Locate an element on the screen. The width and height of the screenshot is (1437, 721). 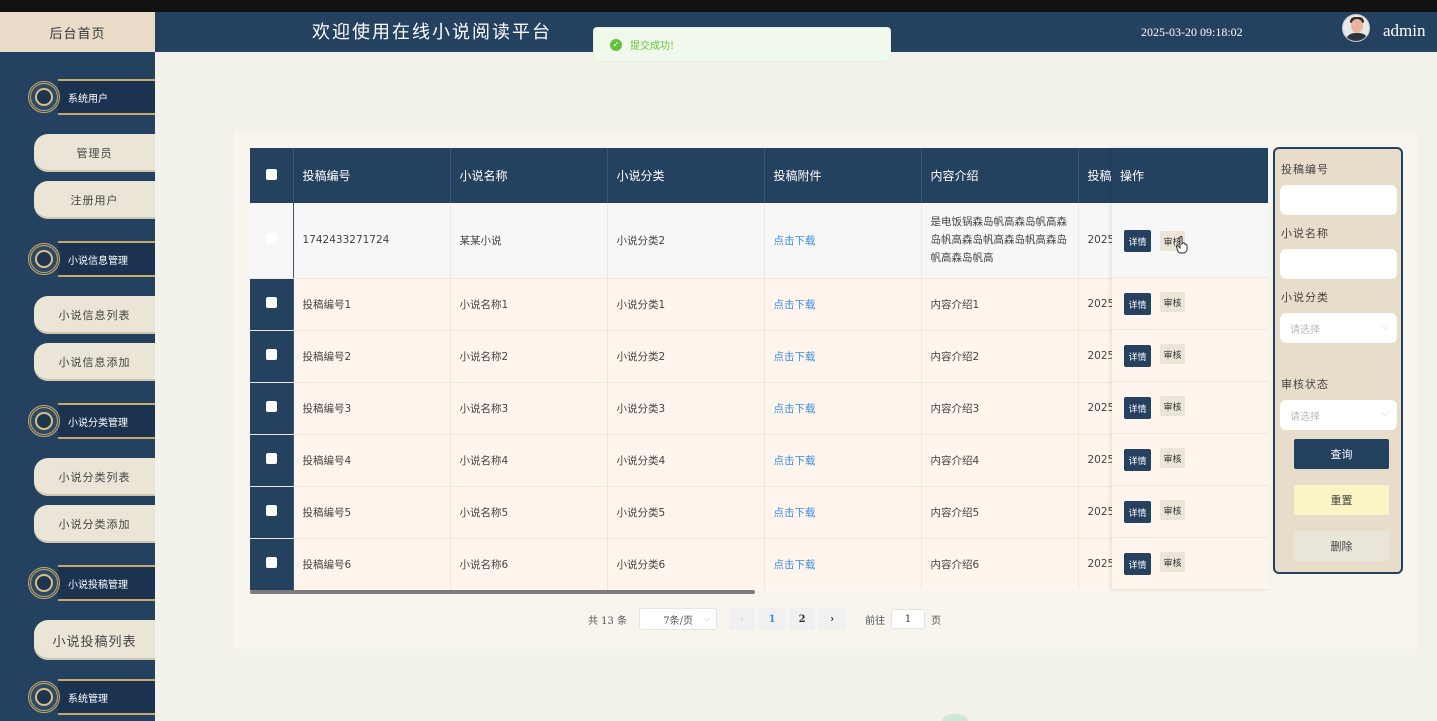
sidebar-group-system-users: 系统用户 is located at coordinates (88, 97).